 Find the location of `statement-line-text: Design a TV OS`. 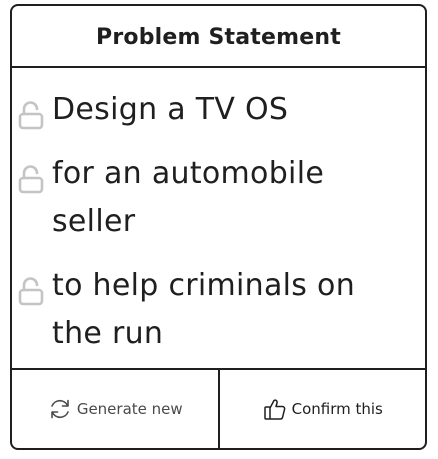

statement-line-text: Design a TV OS is located at coordinates (170, 109).